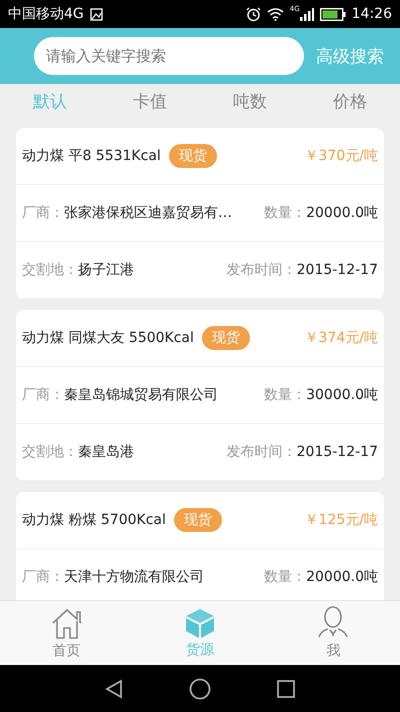 The height and width of the screenshot is (712, 400). Describe the element at coordinates (372, 14) in the screenshot. I see `clock-time: 14:26` at that location.